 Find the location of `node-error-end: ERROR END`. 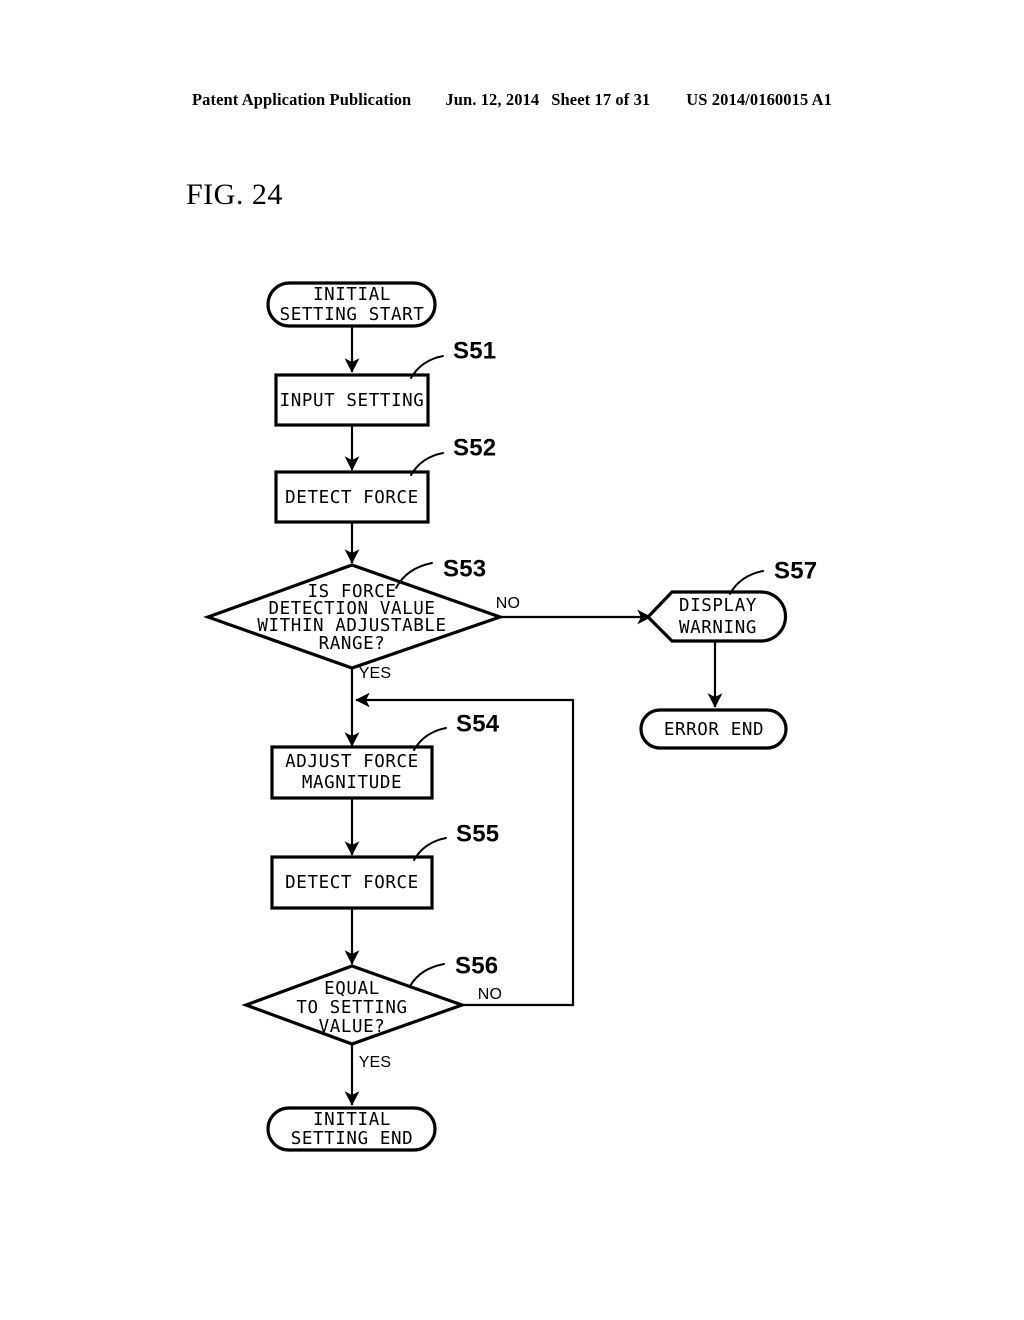

node-error-end: ERROR END is located at coordinates (713, 729).